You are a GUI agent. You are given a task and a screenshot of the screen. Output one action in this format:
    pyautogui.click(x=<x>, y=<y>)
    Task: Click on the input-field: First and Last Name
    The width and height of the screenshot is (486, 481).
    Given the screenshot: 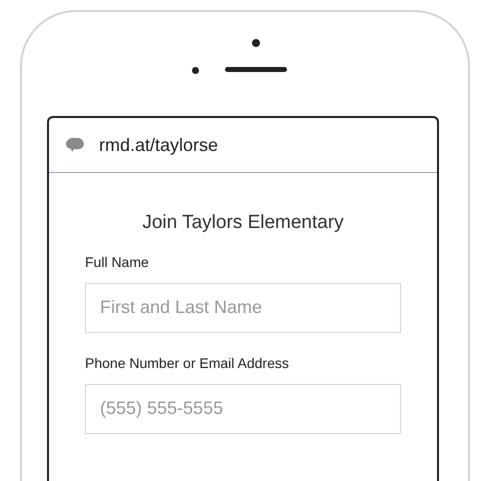 What is the action you would take?
    pyautogui.click(x=243, y=307)
    